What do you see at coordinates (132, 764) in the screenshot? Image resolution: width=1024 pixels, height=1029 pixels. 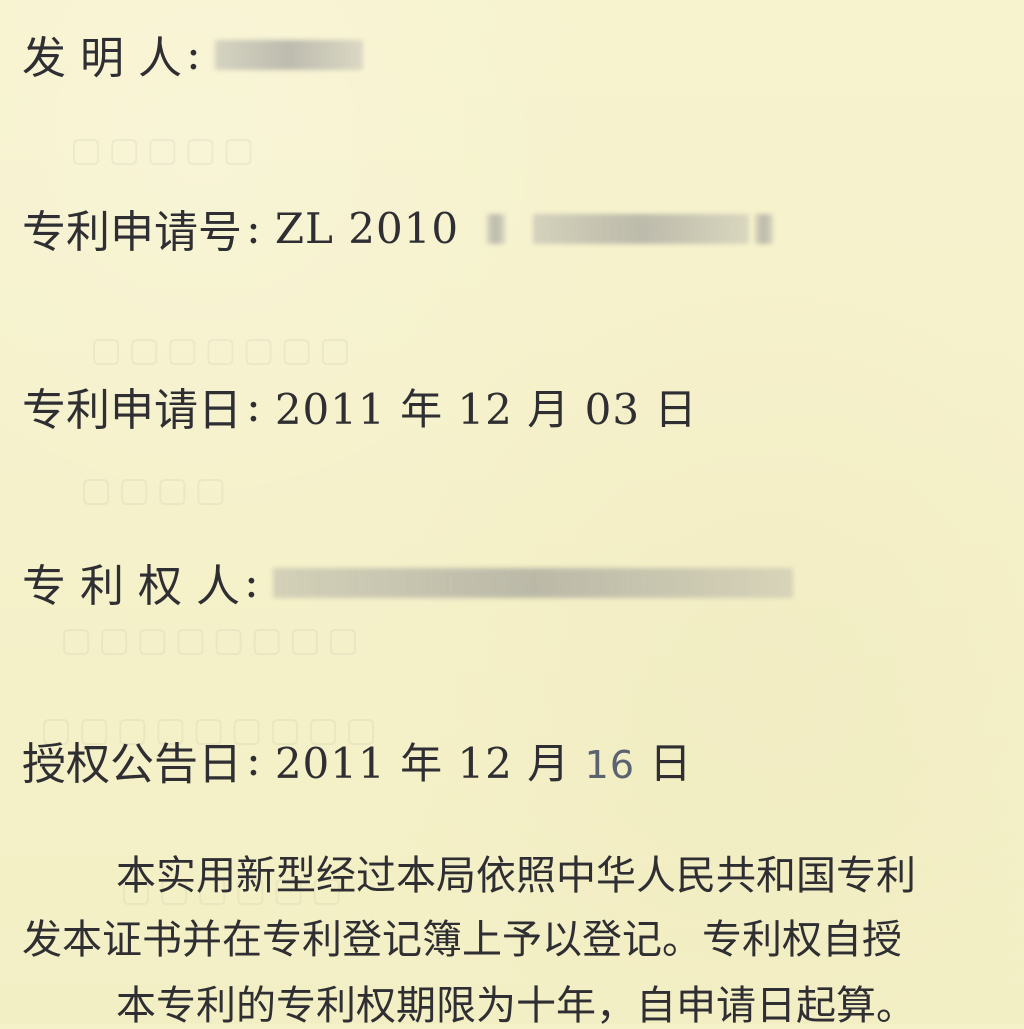 I see `announcement-date-label: 授权公告日` at bounding box center [132, 764].